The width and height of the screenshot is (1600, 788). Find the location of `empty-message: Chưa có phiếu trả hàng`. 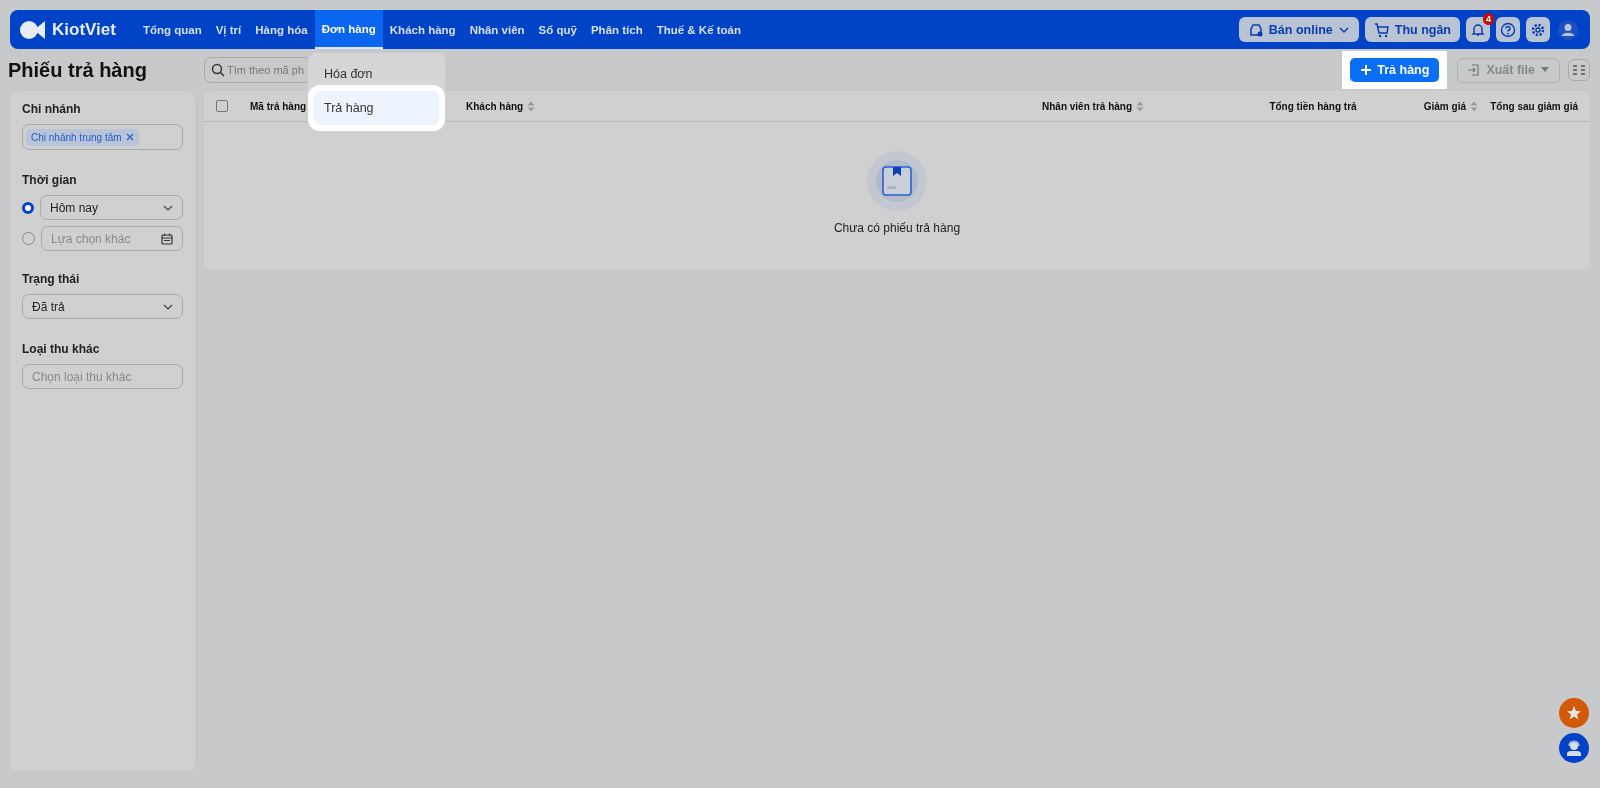

empty-message: Chưa có phiếu trả hàng is located at coordinates (897, 228).